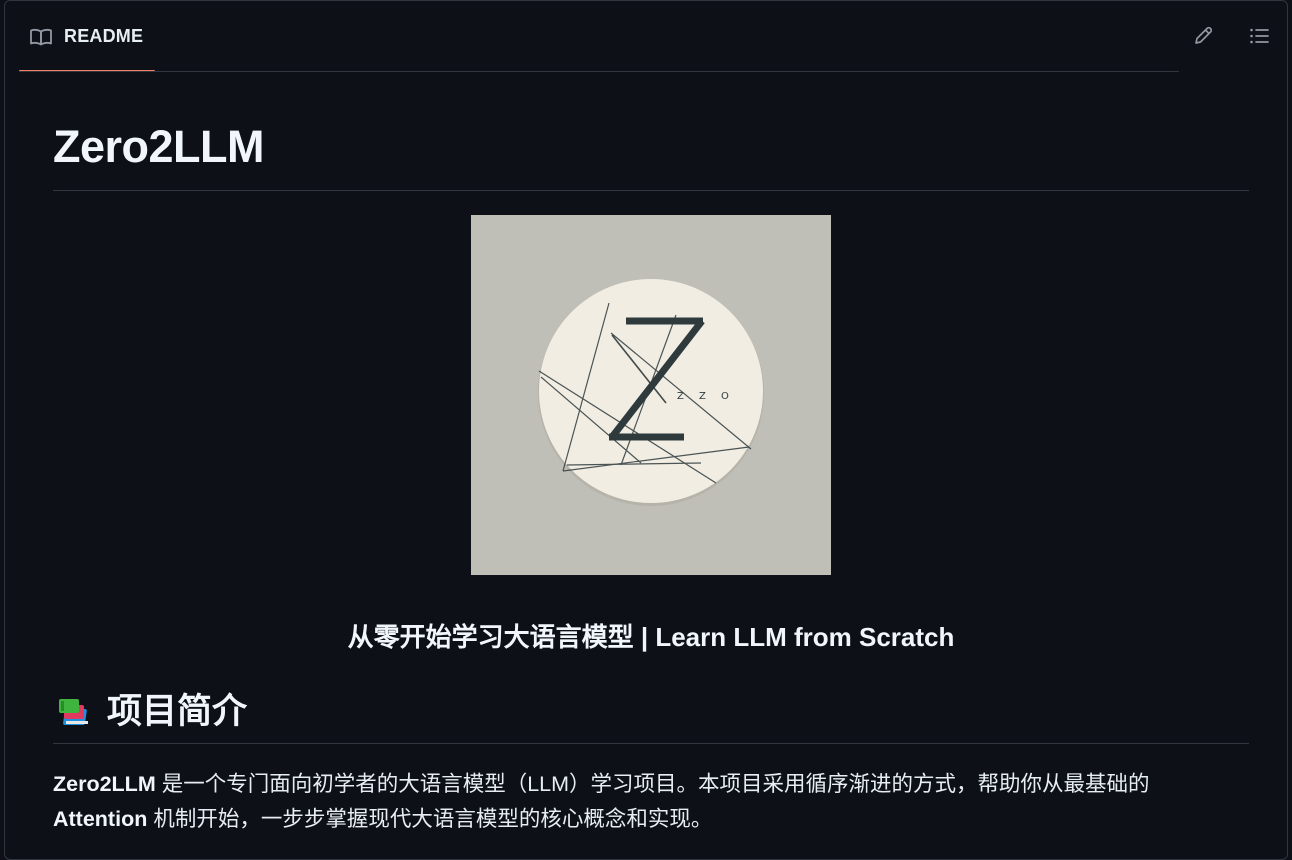  Describe the element at coordinates (41, 37) in the screenshot. I see `book-icon` at that location.